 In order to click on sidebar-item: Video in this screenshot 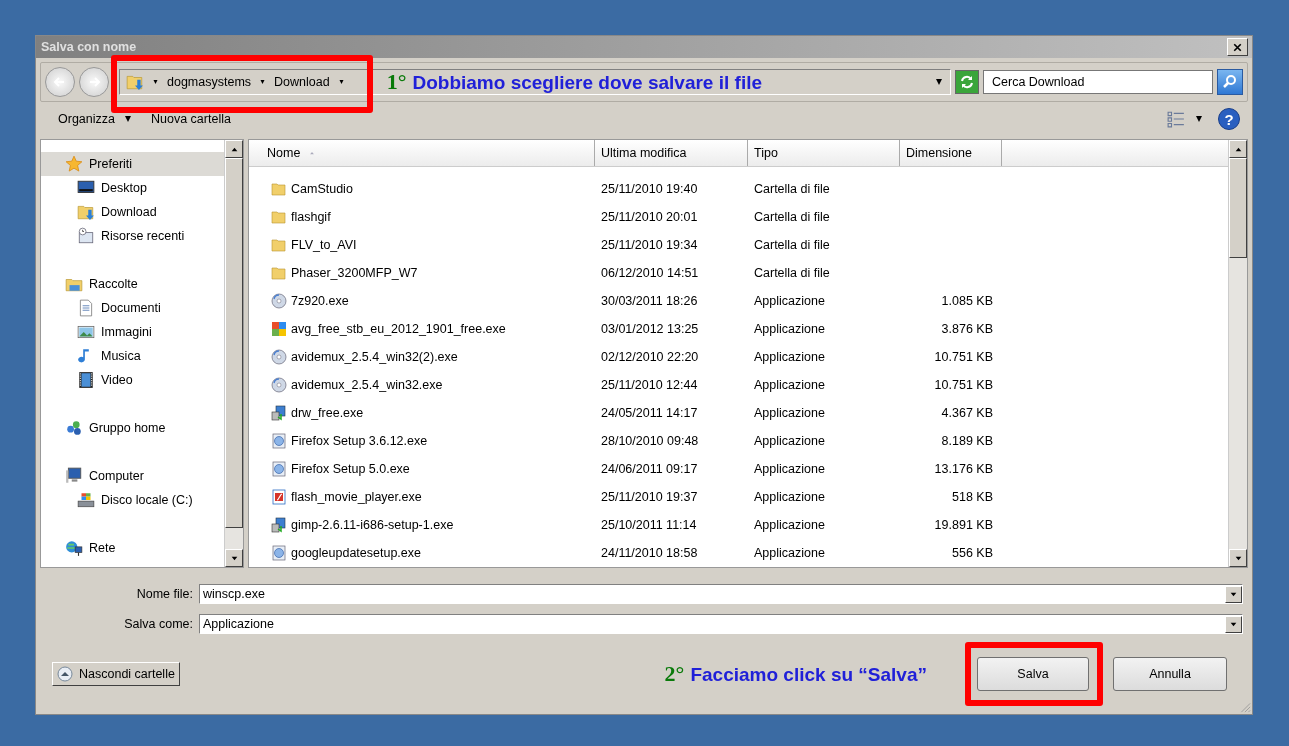, I will do `click(132, 380)`.